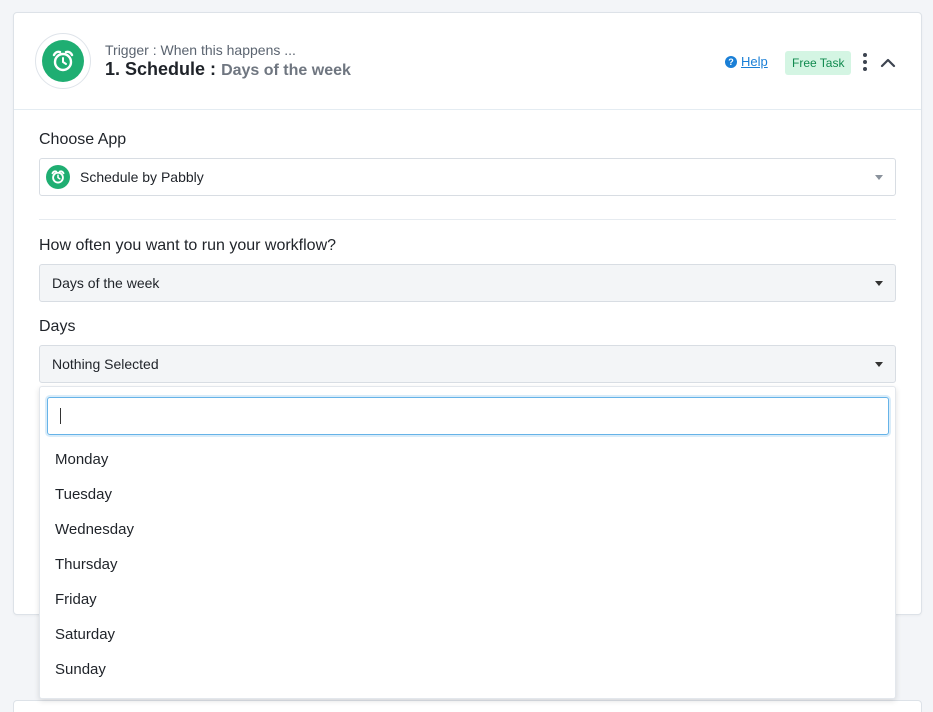  What do you see at coordinates (467, 177) in the screenshot?
I see `choose-app-select: Schedule by Pabbly` at bounding box center [467, 177].